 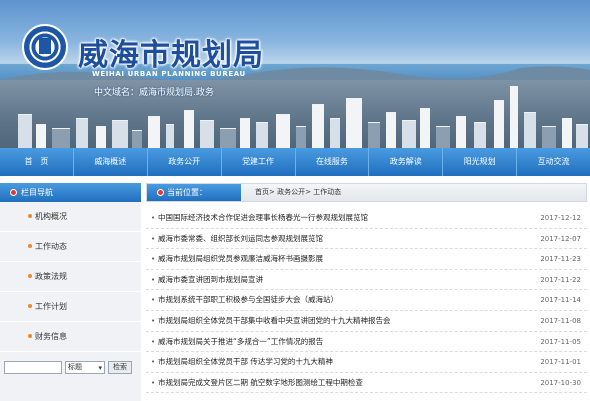 I want to click on search-bar: 标题 ▾ 检索, so click(x=68, y=367).